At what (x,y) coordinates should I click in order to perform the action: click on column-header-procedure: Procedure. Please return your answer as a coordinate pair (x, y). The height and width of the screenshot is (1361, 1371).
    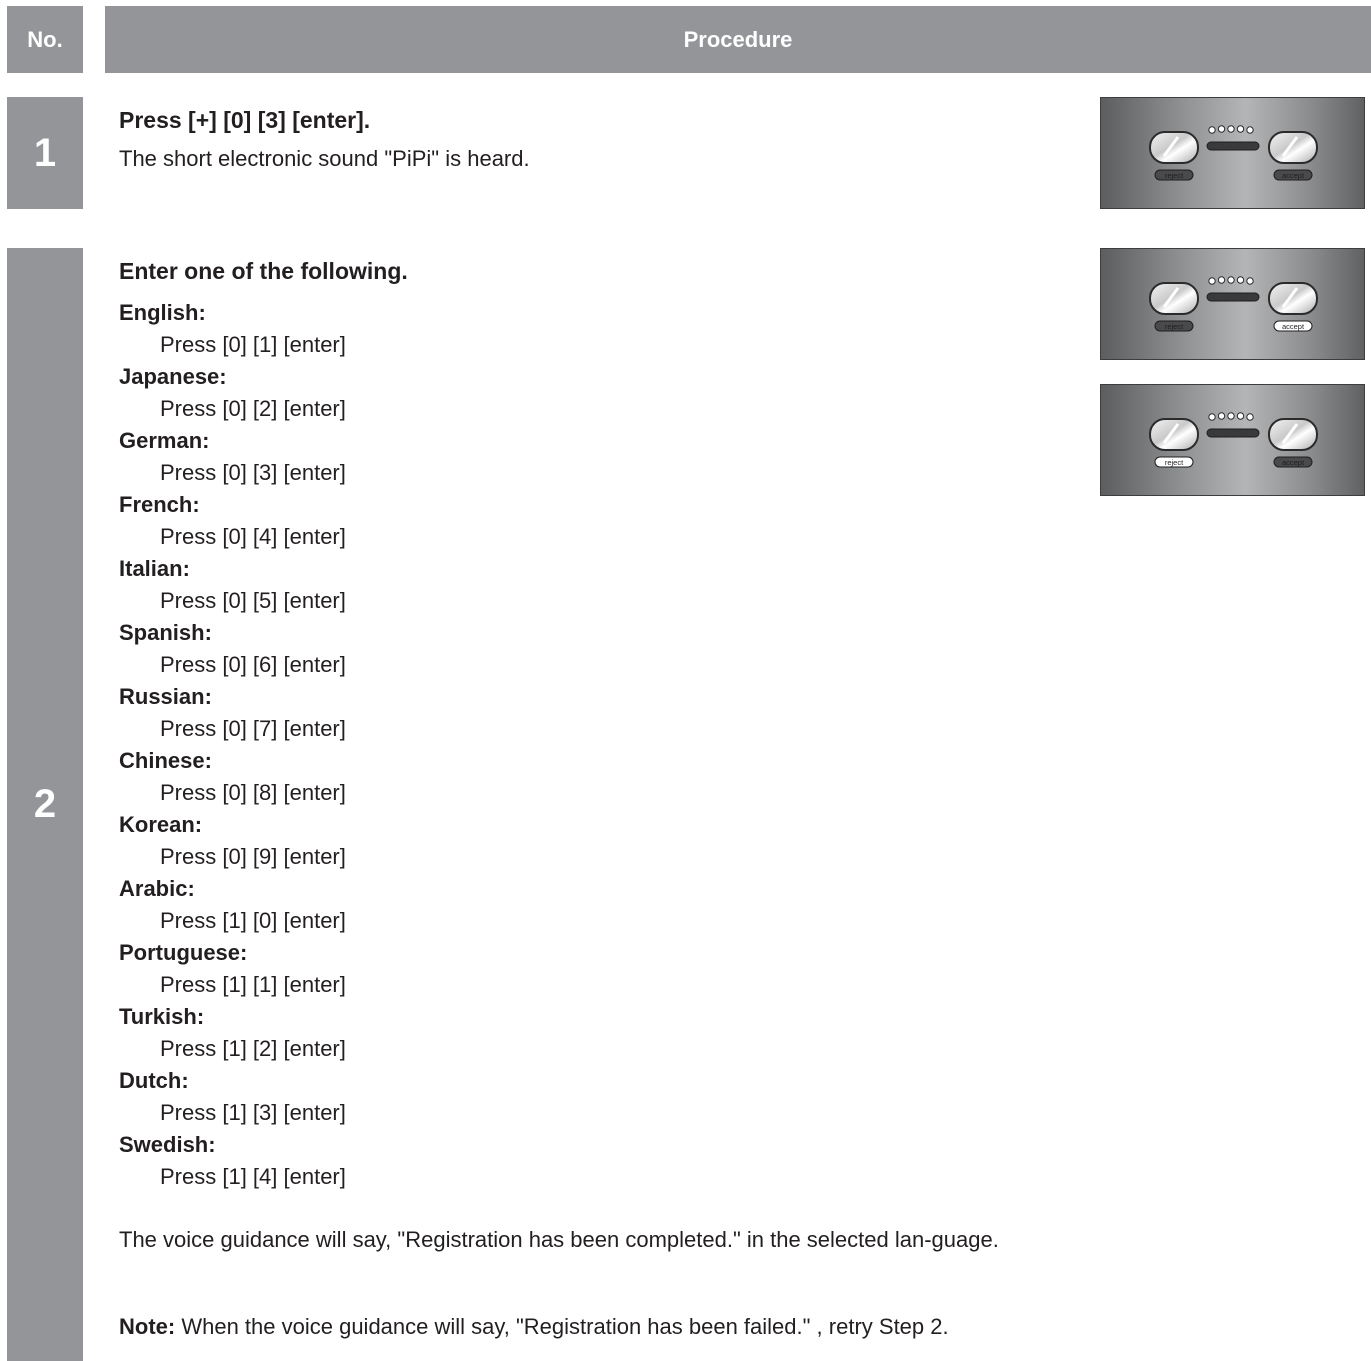
    Looking at the image, I should click on (738, 39).